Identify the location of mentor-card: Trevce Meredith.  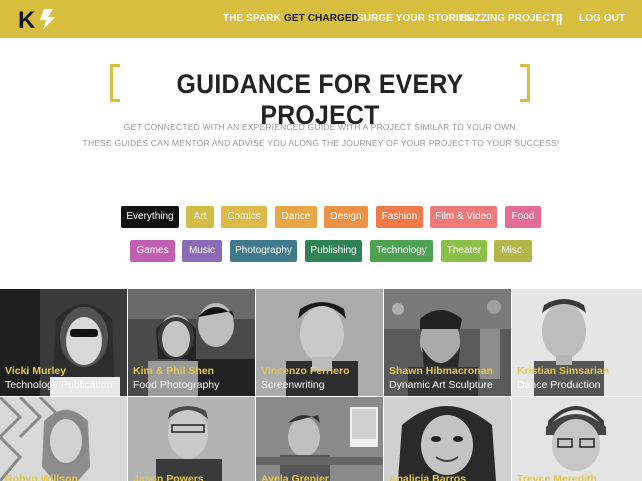
(577, 439).